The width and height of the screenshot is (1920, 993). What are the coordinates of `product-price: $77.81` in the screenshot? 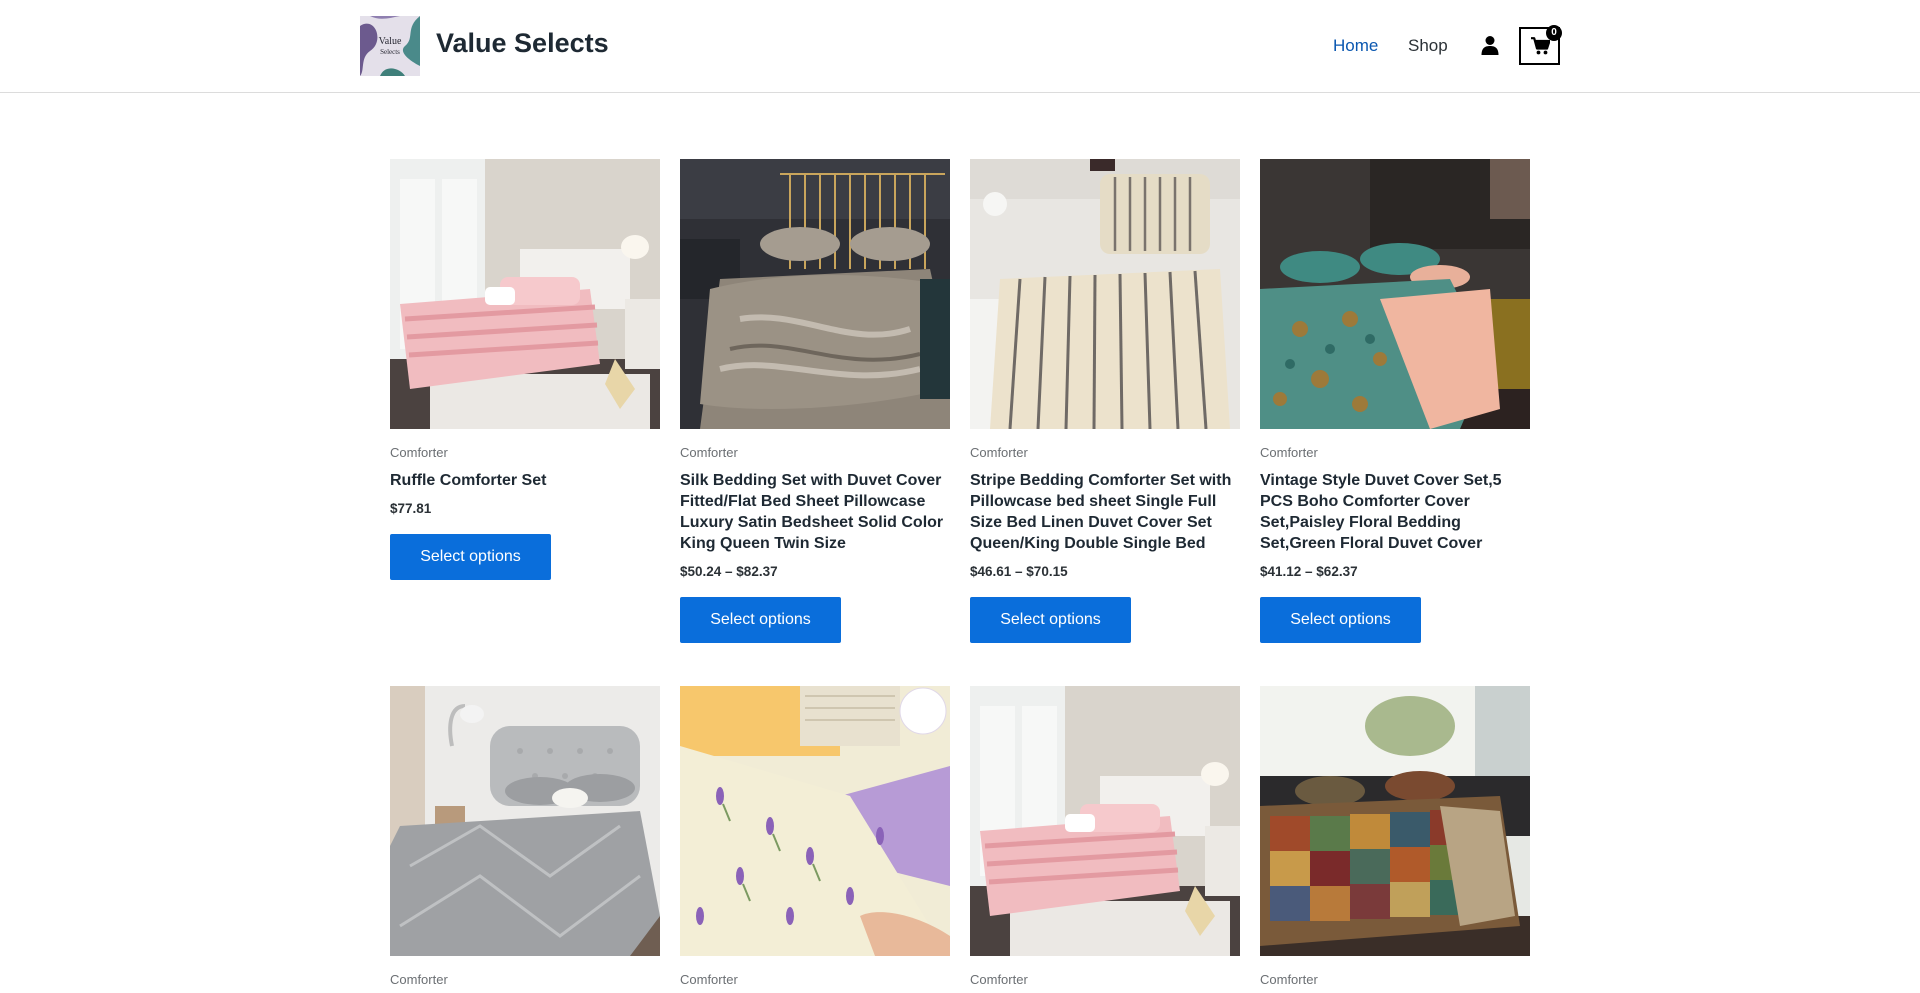 It's located at (411, 508).